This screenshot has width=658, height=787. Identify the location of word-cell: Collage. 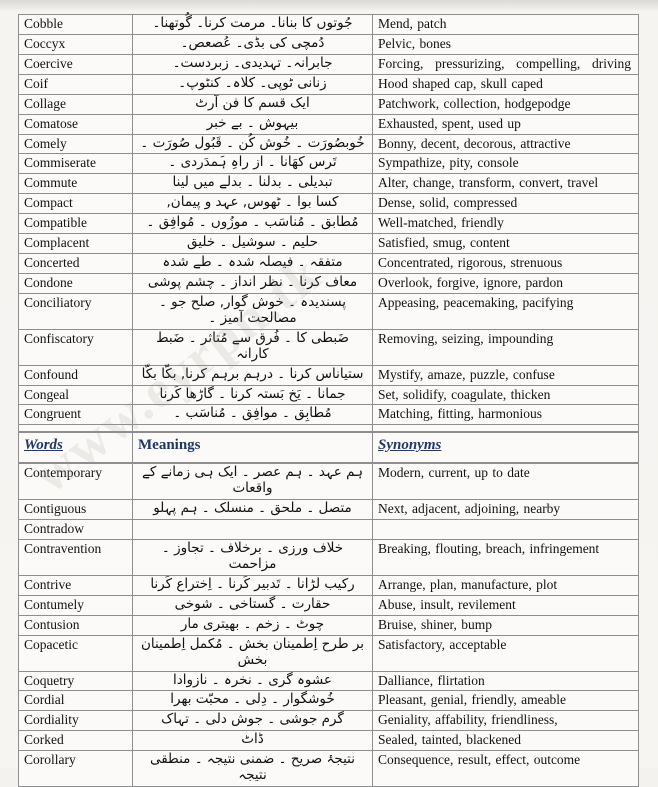
(75, 104).